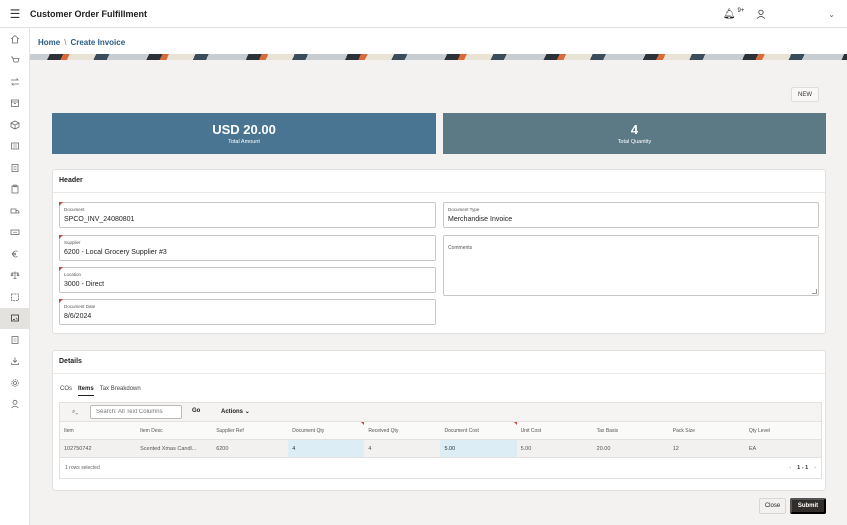 The height and width of the screenshot is (525, 847). I want to click on column-header: Unit Cost, so click(555, 430).